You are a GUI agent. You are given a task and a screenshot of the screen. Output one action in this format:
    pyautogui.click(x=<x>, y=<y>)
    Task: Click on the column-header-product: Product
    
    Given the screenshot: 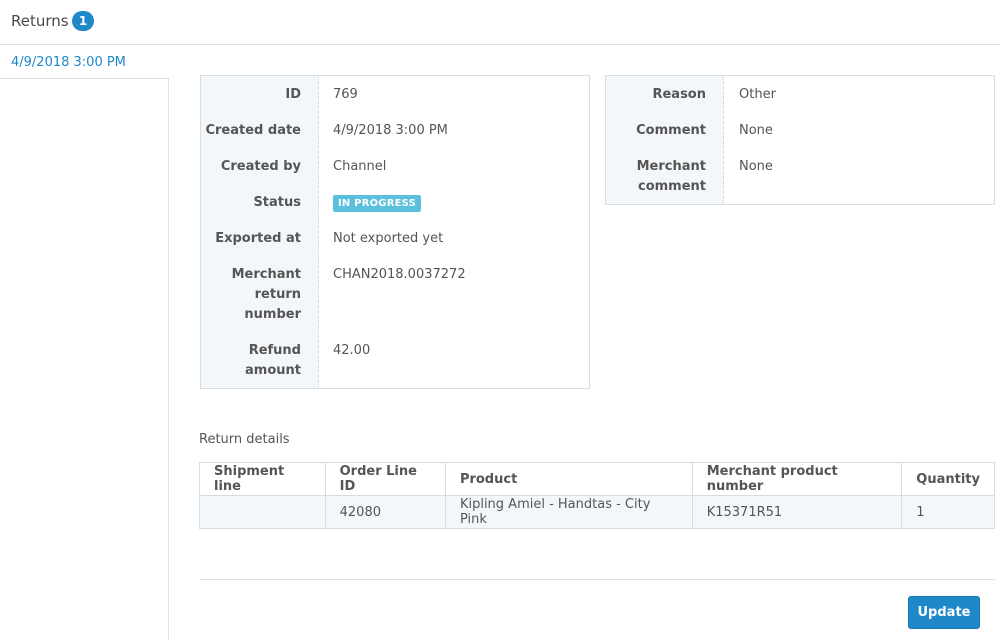 What is the action you would take?
    pyautogui.click(x=568, y=479)
    